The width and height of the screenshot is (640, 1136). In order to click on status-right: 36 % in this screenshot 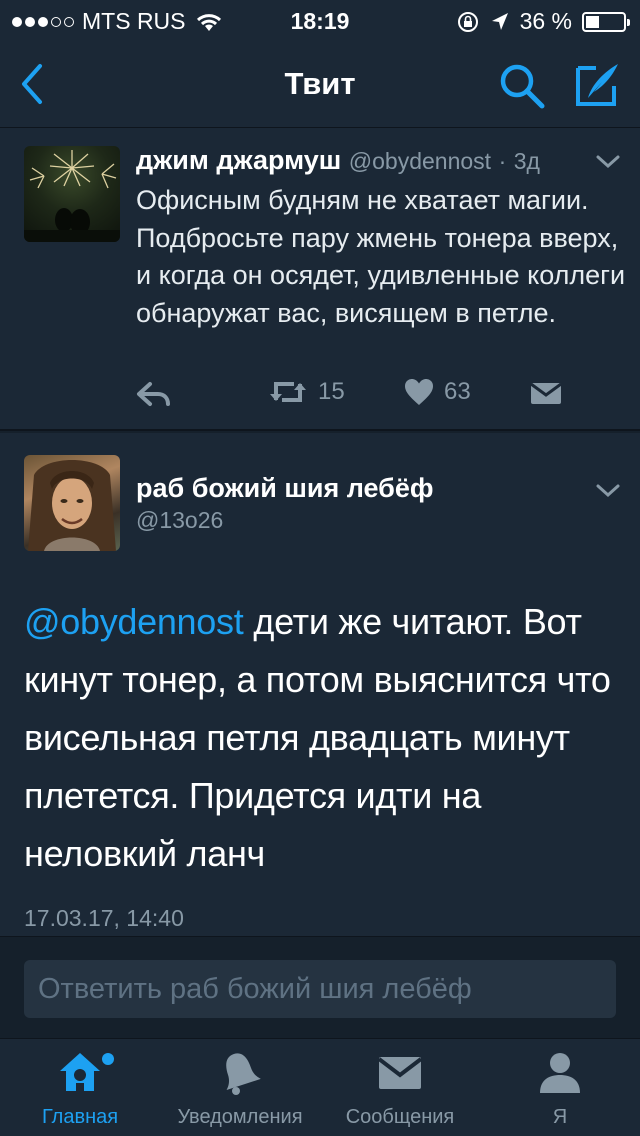, I will do `click(543, 21)`.